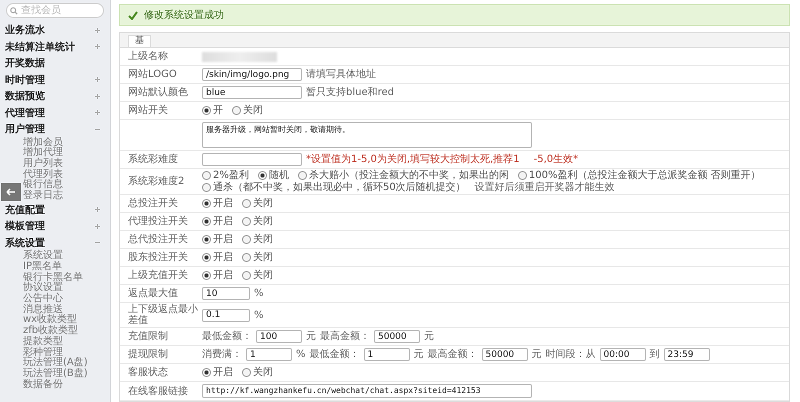  Describe the element at coordinates (55, 186) in the screenshot. I see `menu-item: 银行信息` at that location.